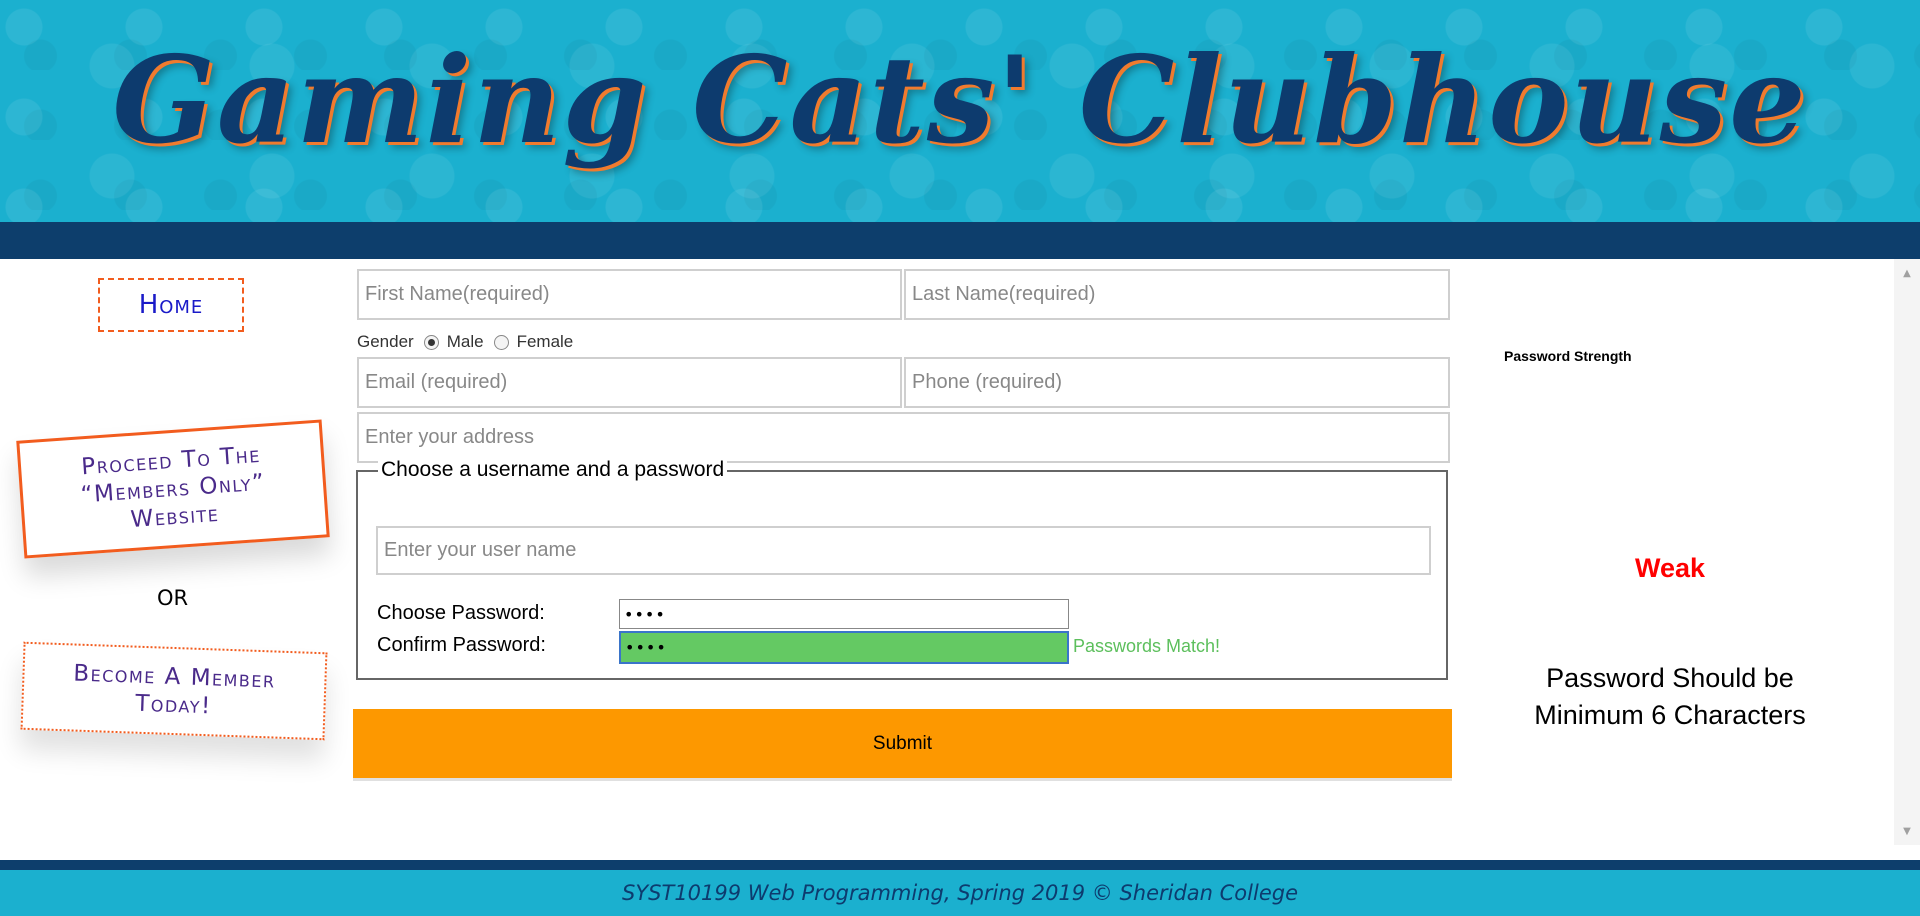  I want to click on footer-divider-bar, so click(960, 865).